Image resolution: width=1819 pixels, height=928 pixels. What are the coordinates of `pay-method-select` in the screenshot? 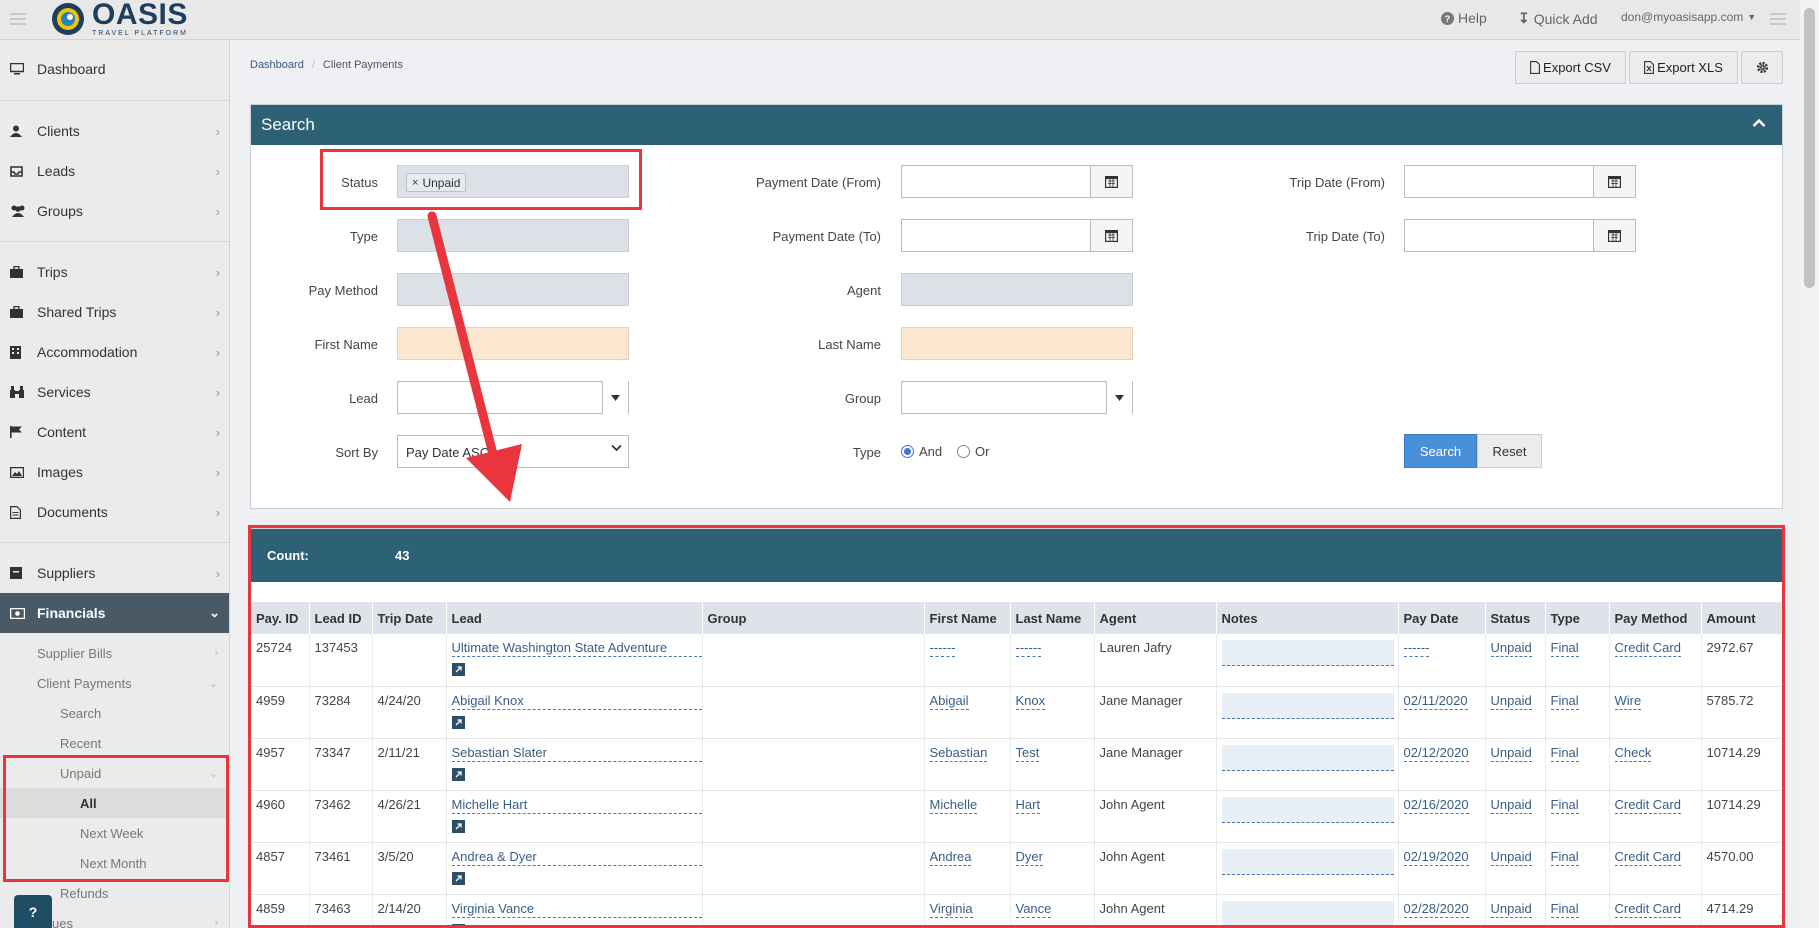 It's located at (513, 289).